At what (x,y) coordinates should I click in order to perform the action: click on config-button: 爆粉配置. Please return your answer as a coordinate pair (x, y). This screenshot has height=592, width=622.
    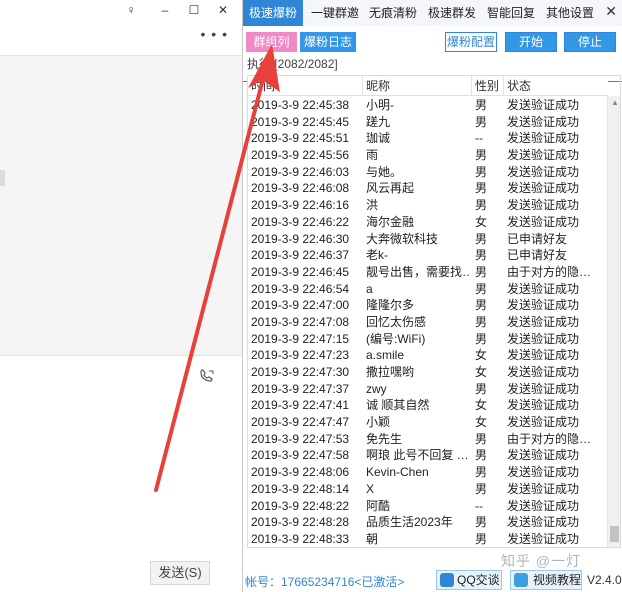
    Looking at the image, I should click on (471, 42).